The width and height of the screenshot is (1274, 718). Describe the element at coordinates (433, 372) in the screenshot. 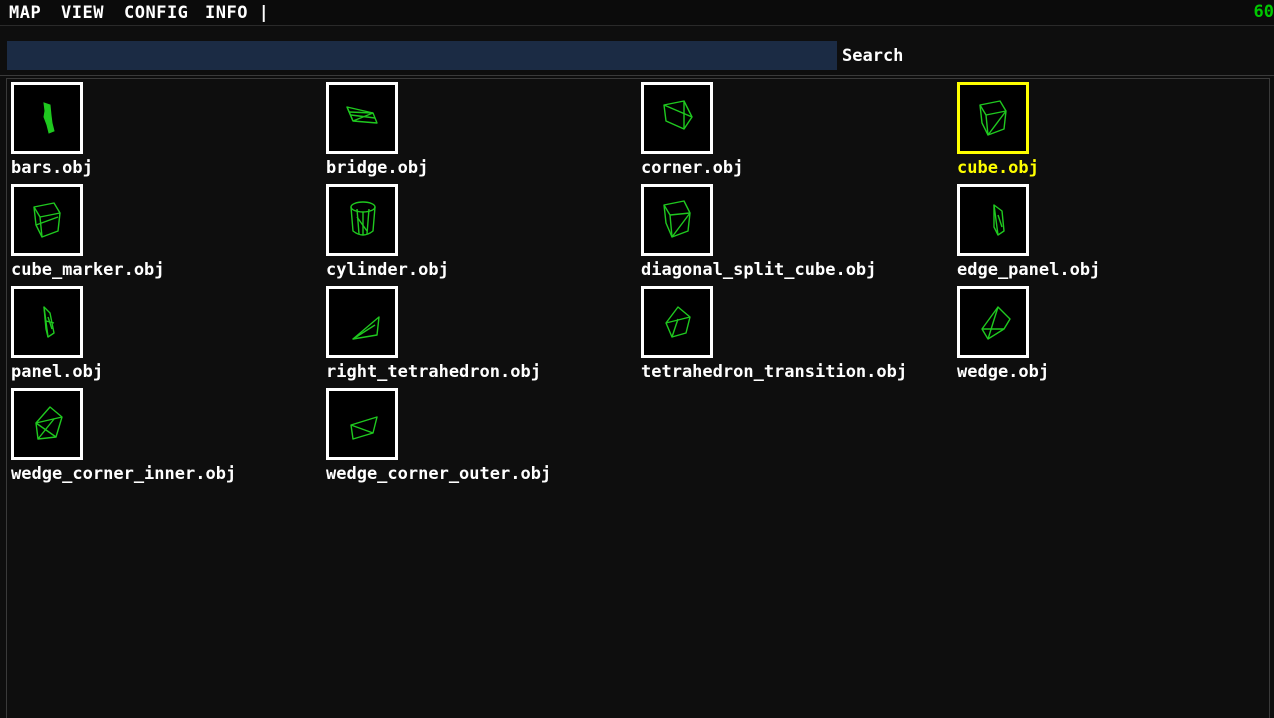

I see `model-label: right_tetrahedron.obj` at that location.